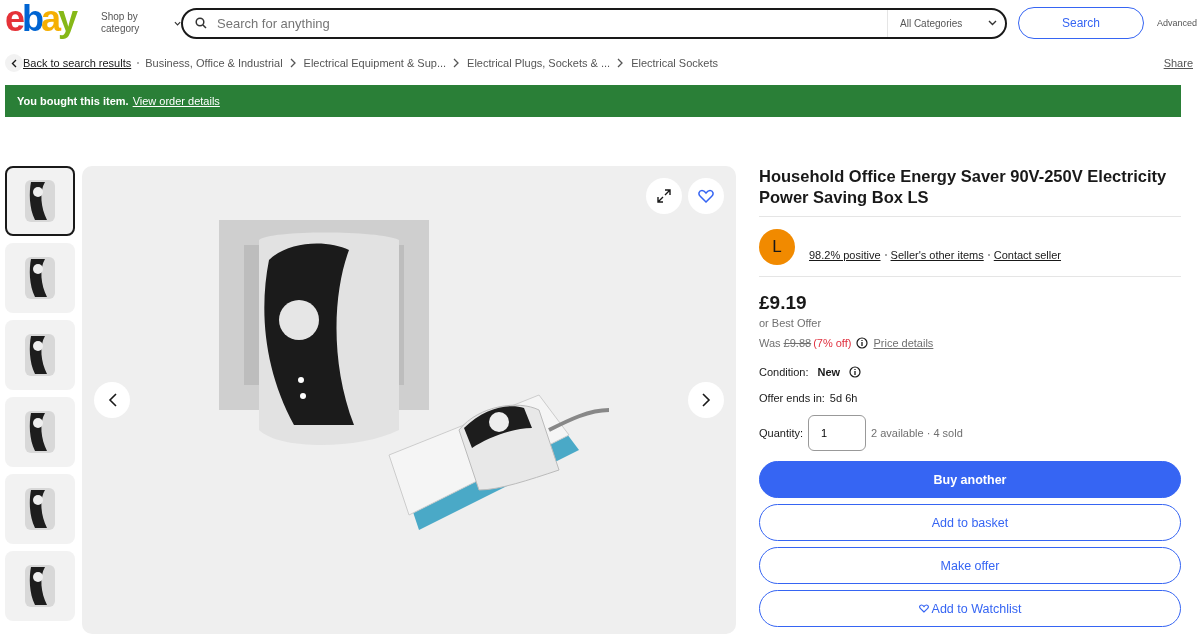 This screenshot has height=644, width=1200. What do you see at coordinates (674, 63) in the screenshot?
I see `breadcrumb-link: Electrical Sockets` at bounding box center [674, 63].